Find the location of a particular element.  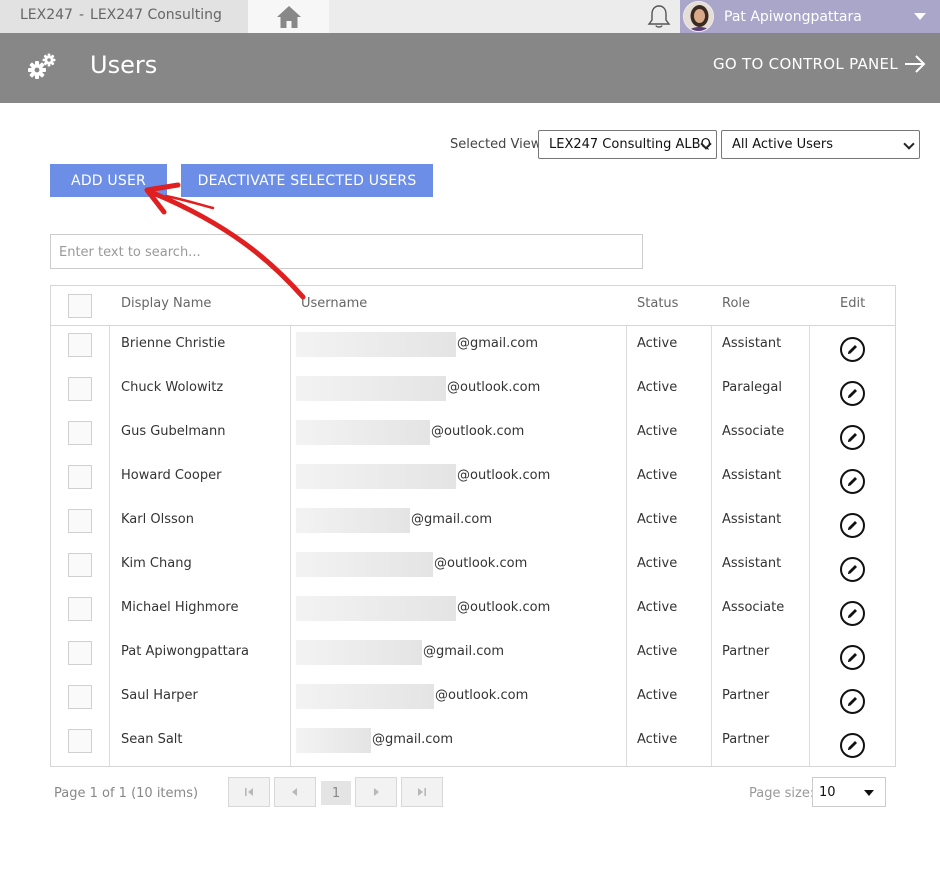

go-to-control-panel-link: GO TO CONTROL PANEL is located at coordinates (819, 64).